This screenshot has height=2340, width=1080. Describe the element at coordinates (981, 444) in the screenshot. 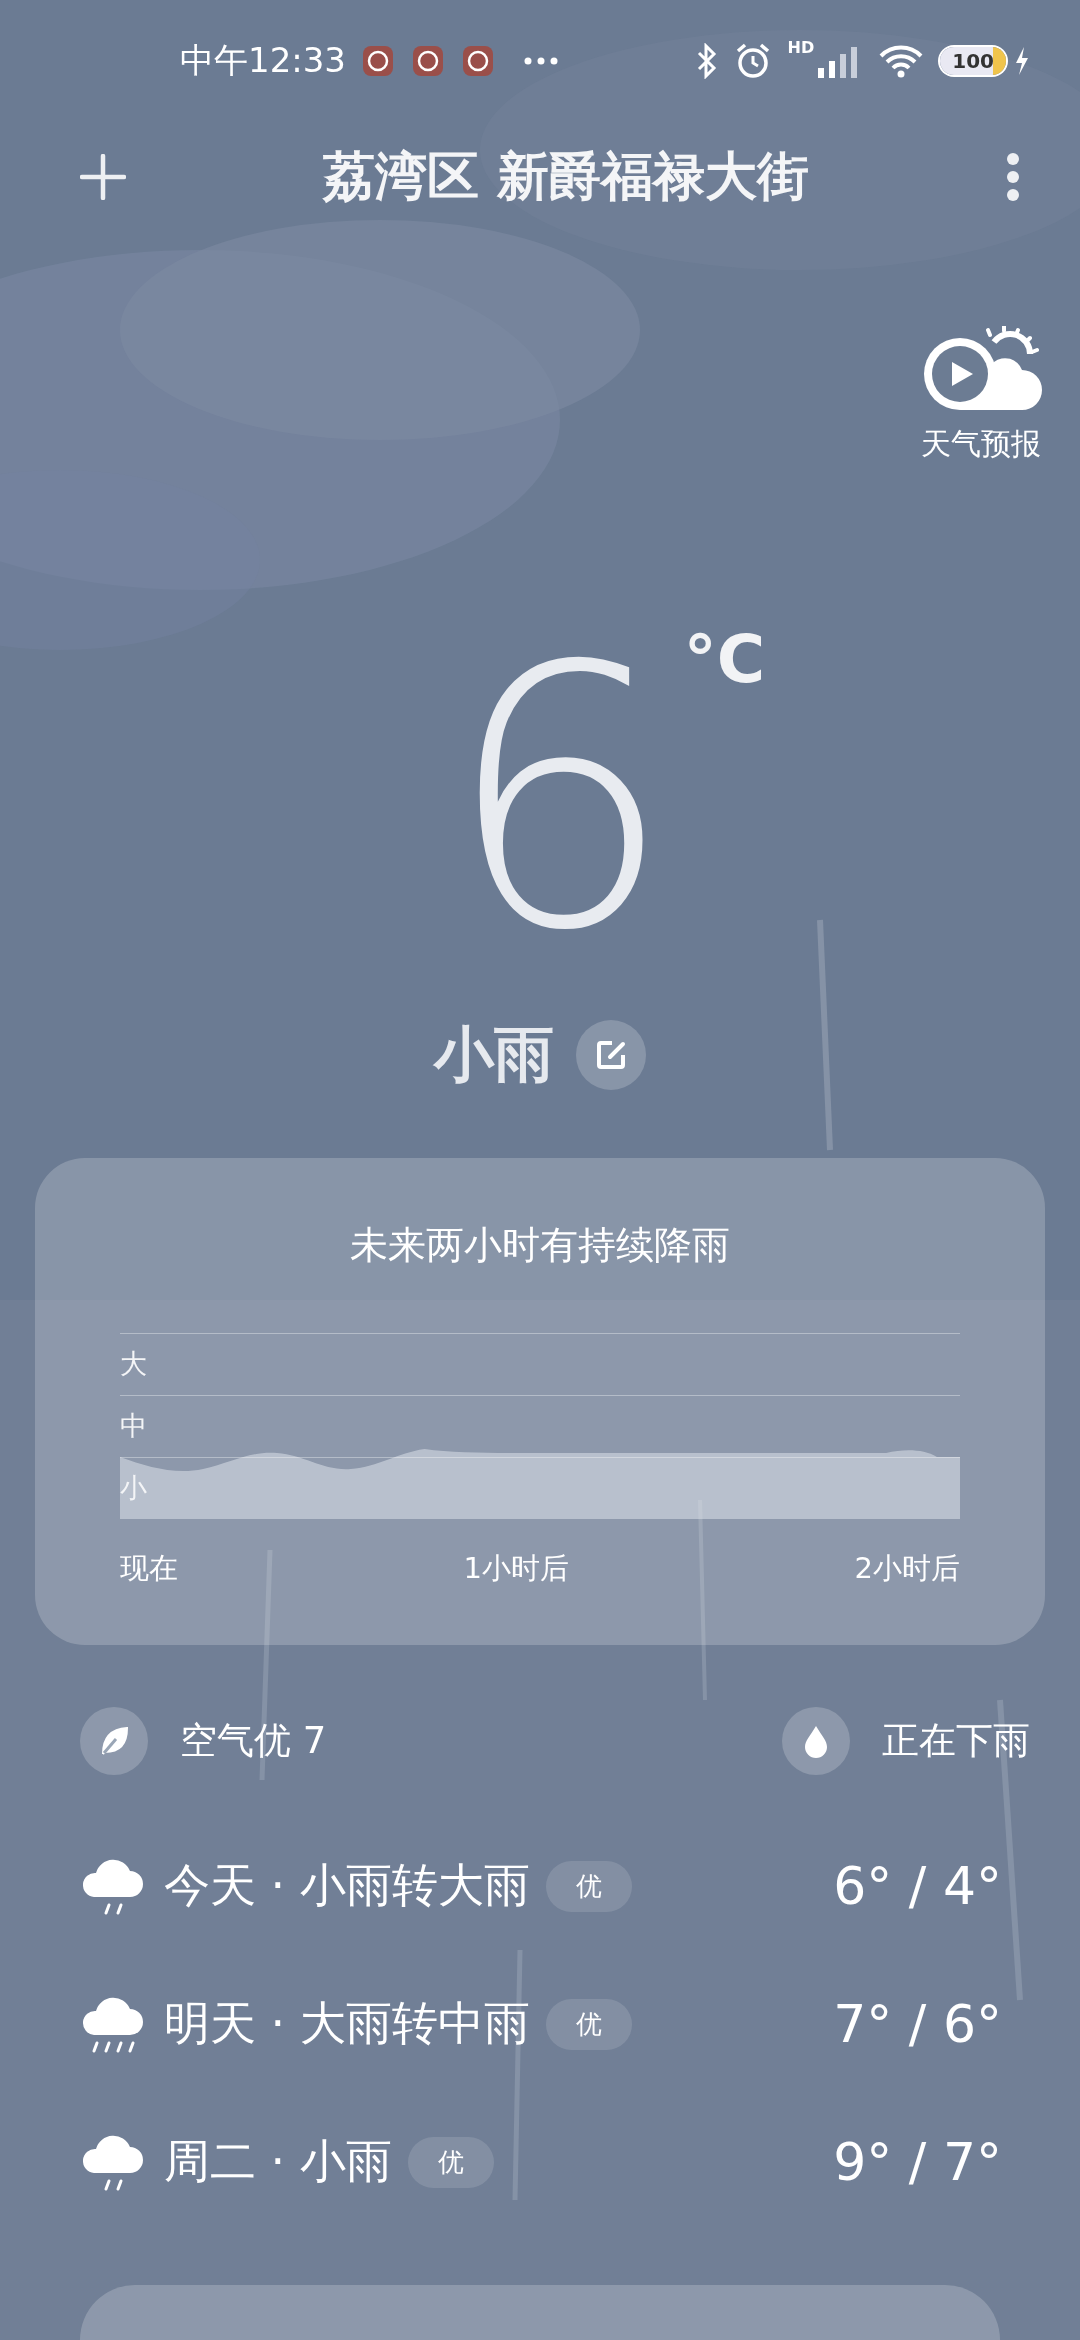

I see `video-forecast-label: 天气预报` at that location.